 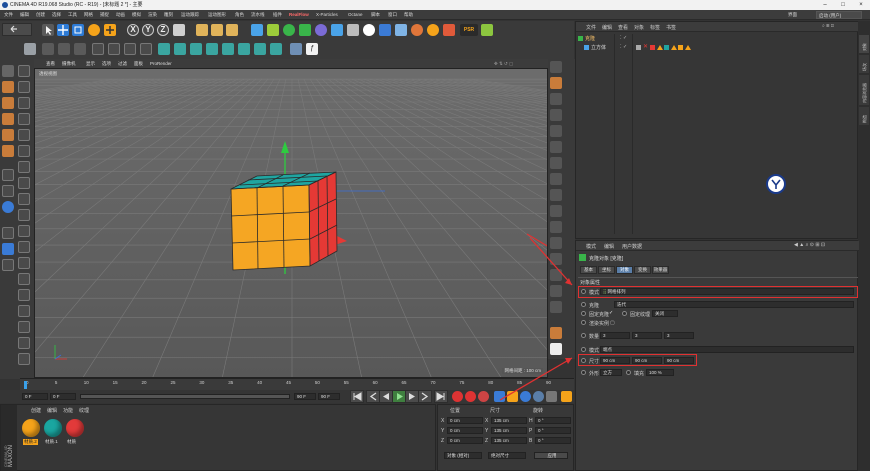 I want to click on knife-icon, so click(x=8, y=151).